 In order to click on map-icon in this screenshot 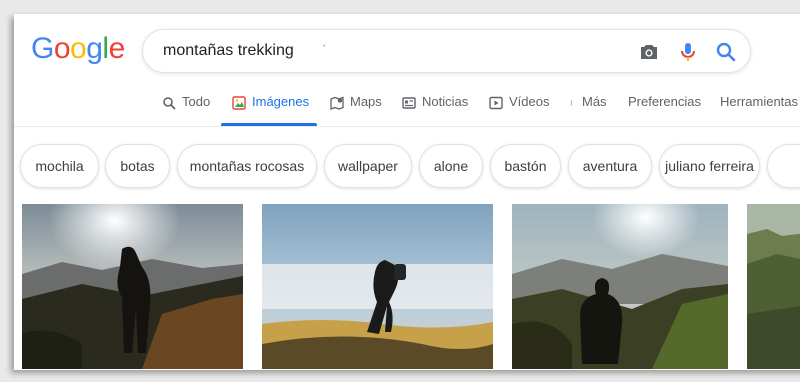, I will do `click(337, 103)`.